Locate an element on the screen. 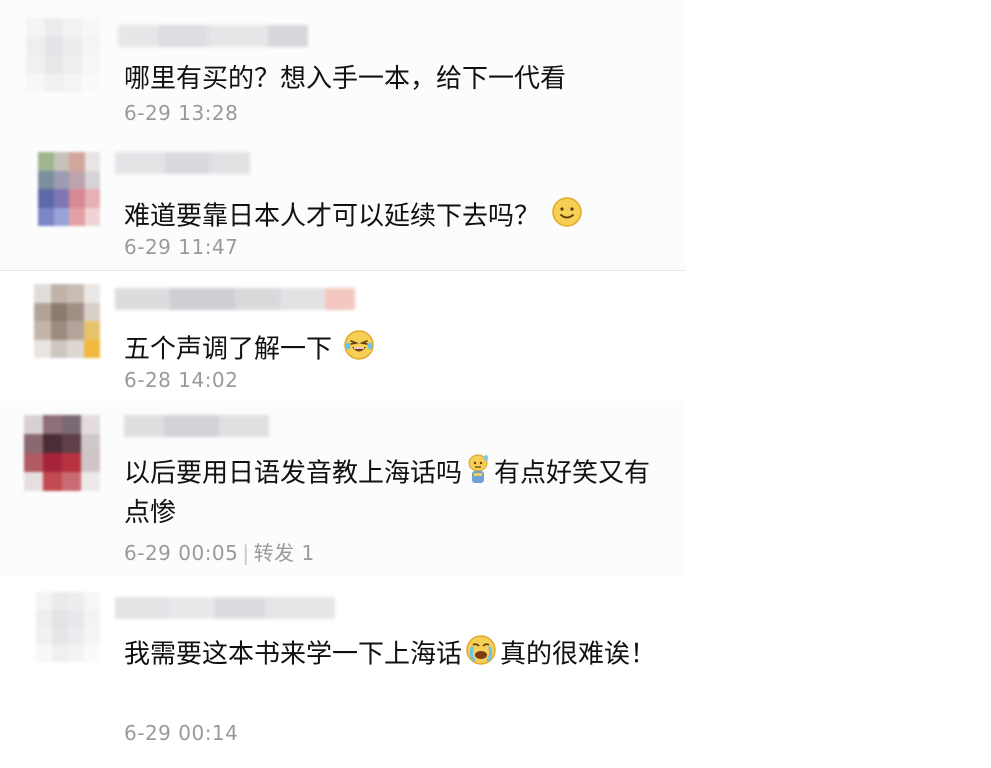 Image resolution: width=991 pixels, height=768 pixels. comment-text: 以后要用日语发音教上海话吗 有点好笑又有点惨 is located at coordinates (394, 492).